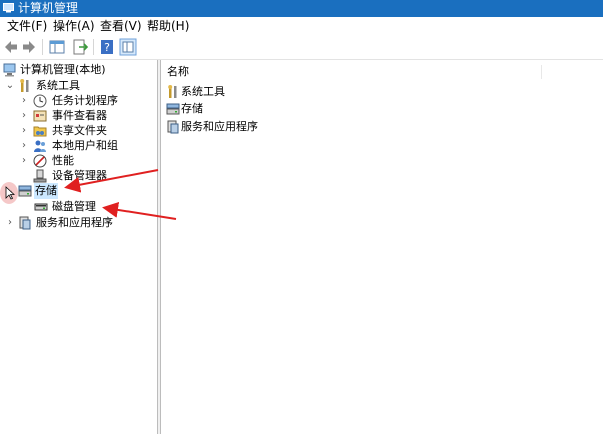 The image size is (603, 434). What do you see at coordinates (219, 126) in the screenshot?
I see `list-item-label: 服务和应用程序` at bounding box center [219, 126].